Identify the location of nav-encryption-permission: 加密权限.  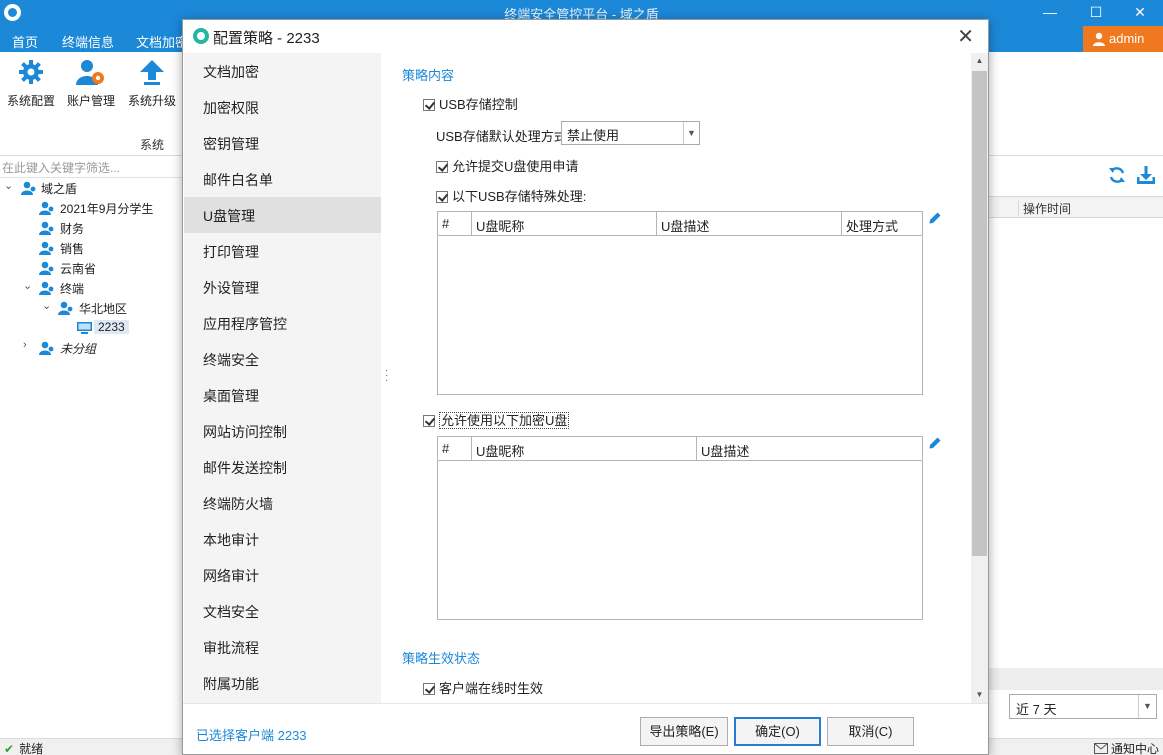
(282, 107).